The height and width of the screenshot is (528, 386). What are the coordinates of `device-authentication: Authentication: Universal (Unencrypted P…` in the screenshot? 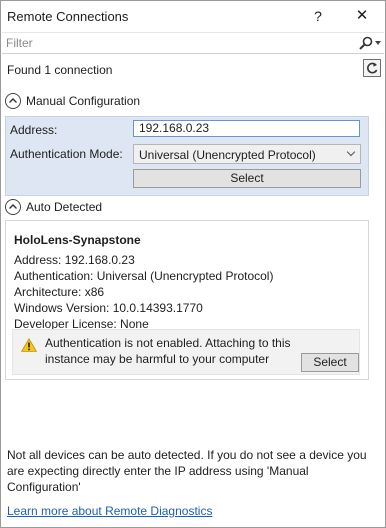 It's located at (144, 276).